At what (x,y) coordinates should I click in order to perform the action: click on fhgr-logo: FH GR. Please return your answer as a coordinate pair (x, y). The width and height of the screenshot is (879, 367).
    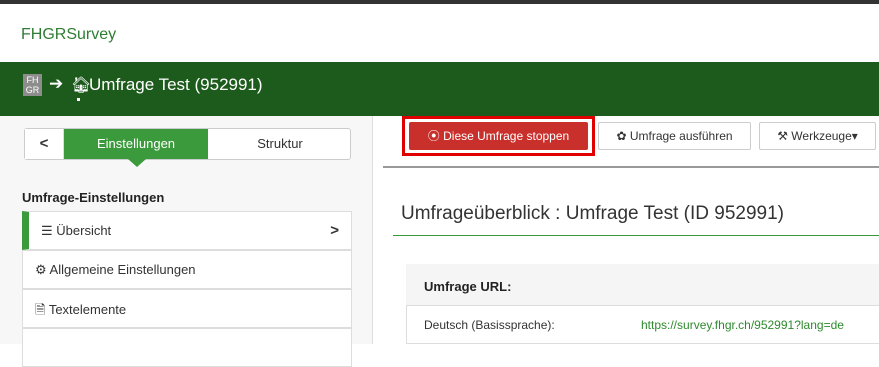
    Looking at the image, I should click on (32, 85).